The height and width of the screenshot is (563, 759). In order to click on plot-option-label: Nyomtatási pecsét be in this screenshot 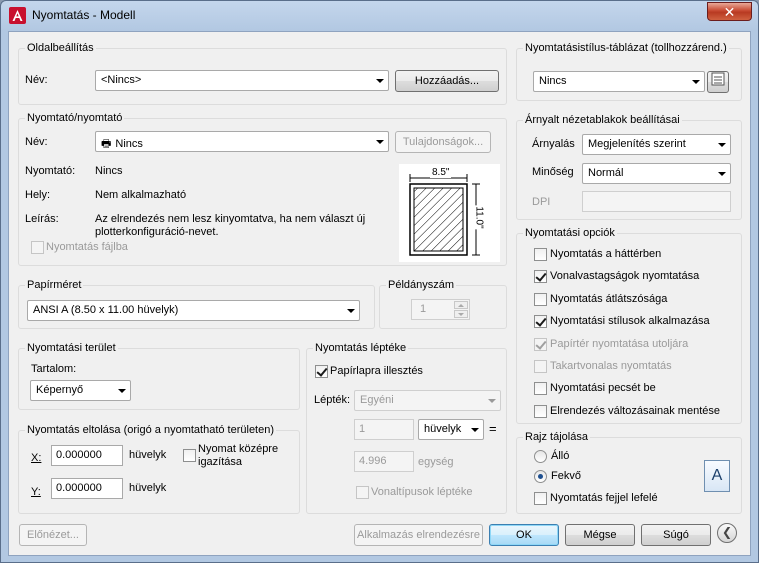, I will do `click(603, 388)`.